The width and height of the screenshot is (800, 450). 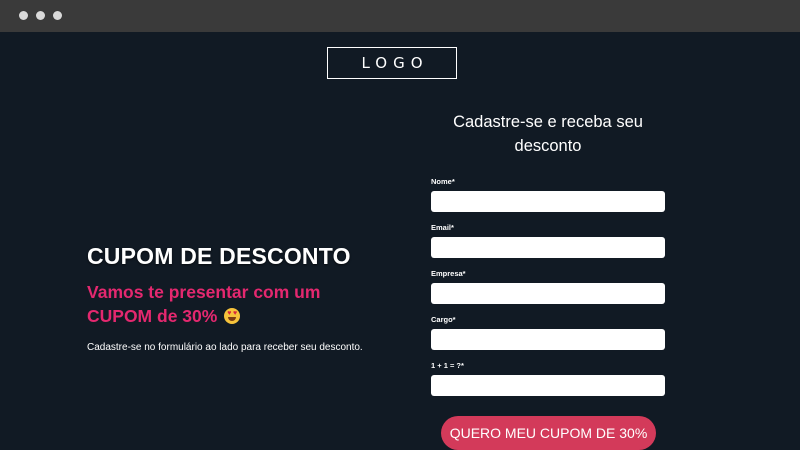 What do you see at coordinates (23, 15) in the screenshot?
I see `window-close-dot` at bounding box center [23, 15].